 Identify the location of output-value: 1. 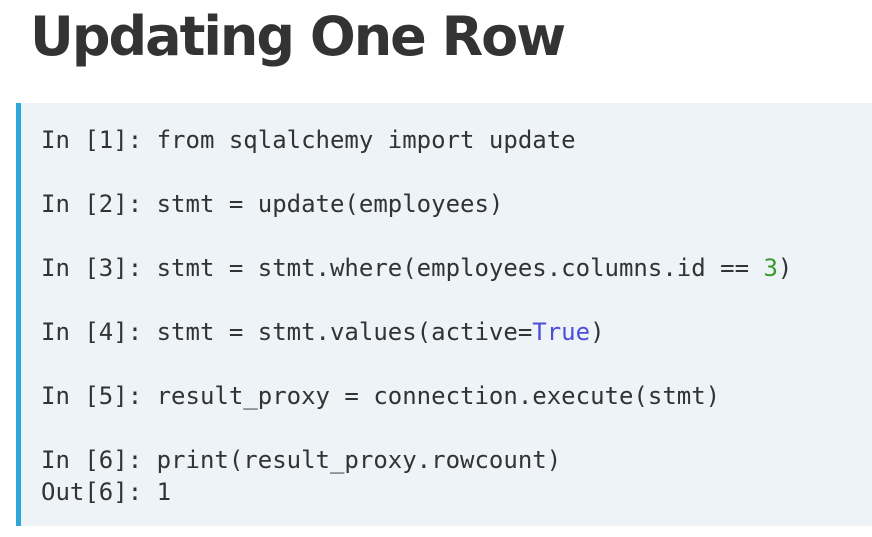
(164, 492).